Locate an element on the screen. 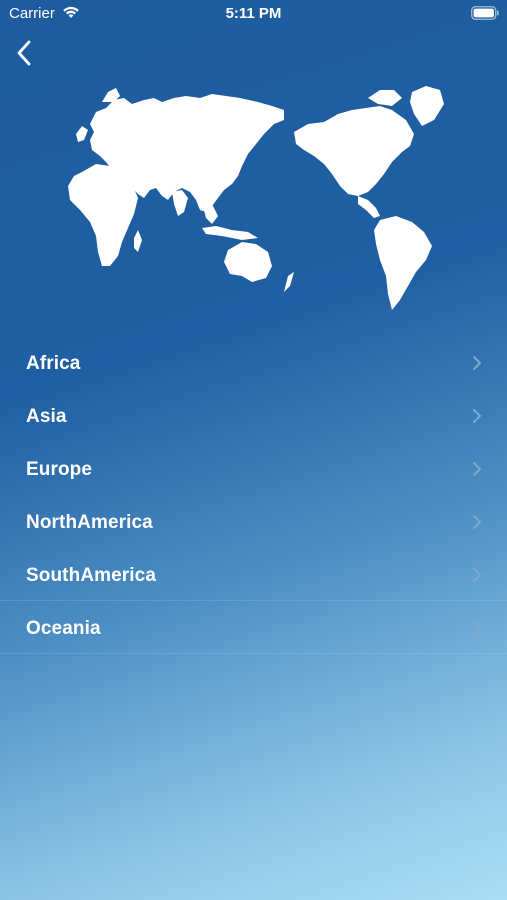 This screenshot has height=900, width=507. continent-row-africa: Africa is located at coordinates (253, 362).